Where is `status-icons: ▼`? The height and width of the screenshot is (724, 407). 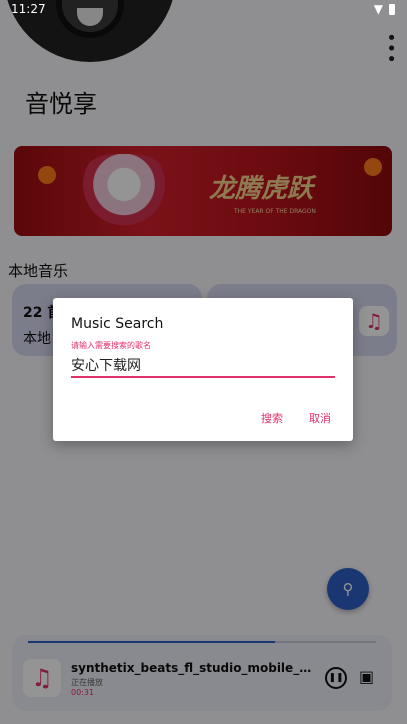
status-icons: ▼ is located at coordinates (384, 9).